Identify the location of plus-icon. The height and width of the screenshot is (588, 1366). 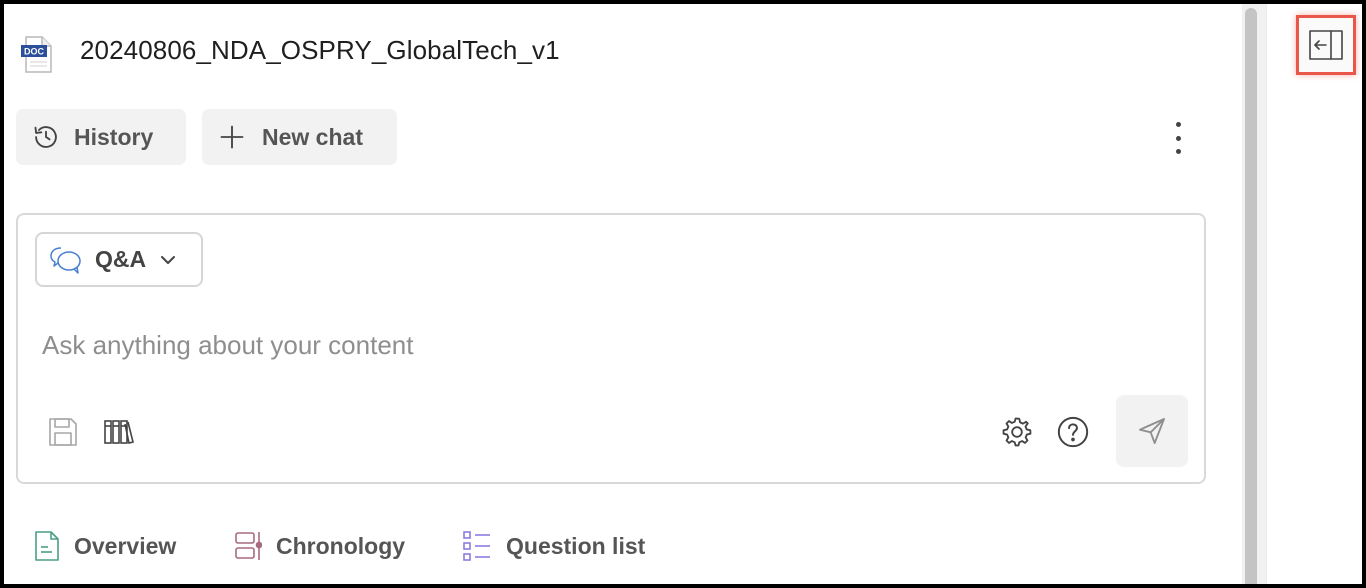
(232, 137).